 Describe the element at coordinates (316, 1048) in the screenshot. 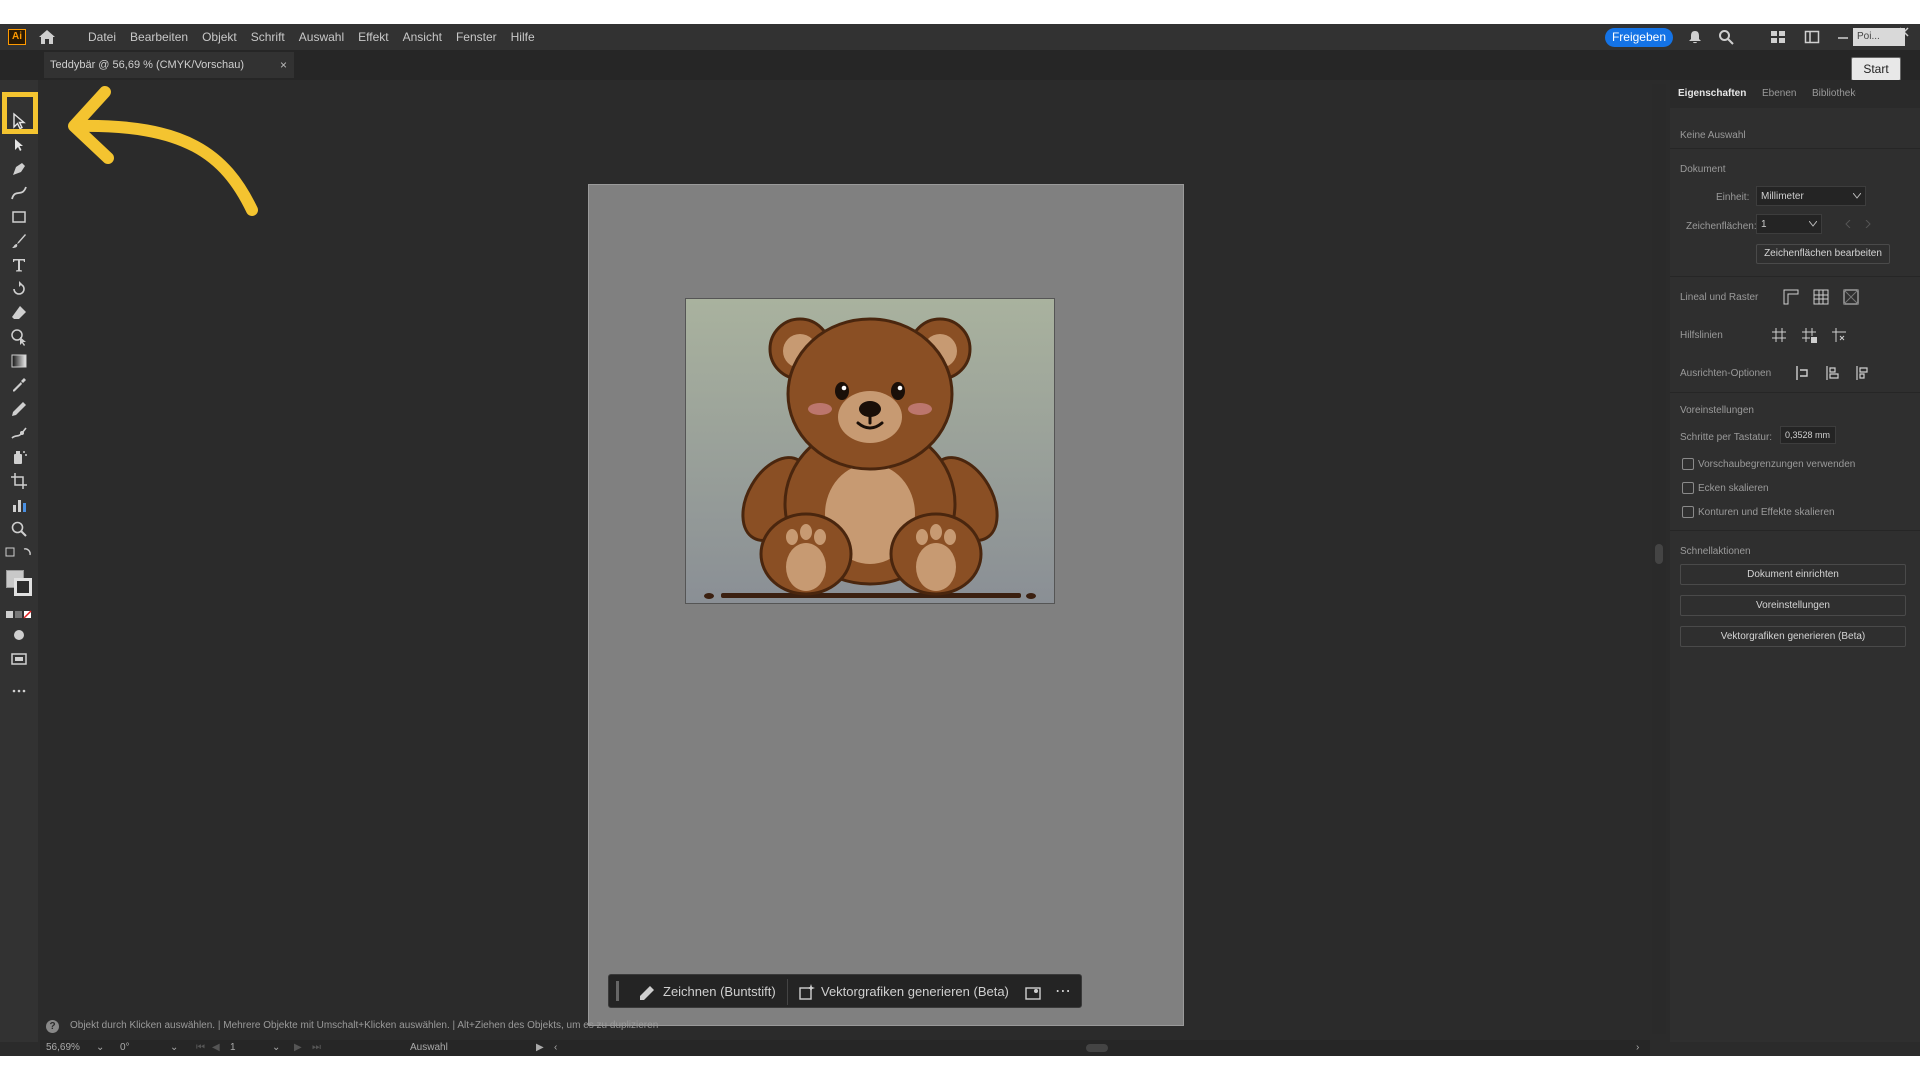

I see `last-artboard-icon: ⏭` at that location.